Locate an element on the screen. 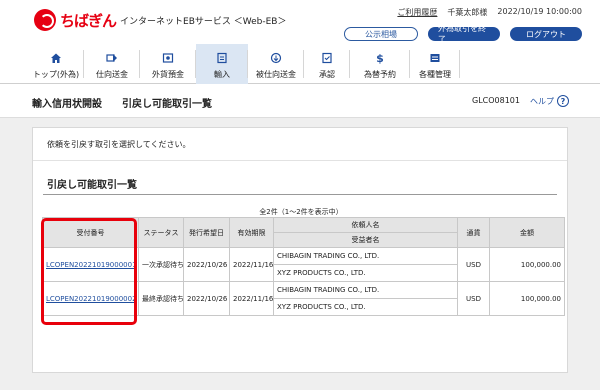 The width and height of the screenshot is (600, 390). management-icon is located at coordinates (435, 58).